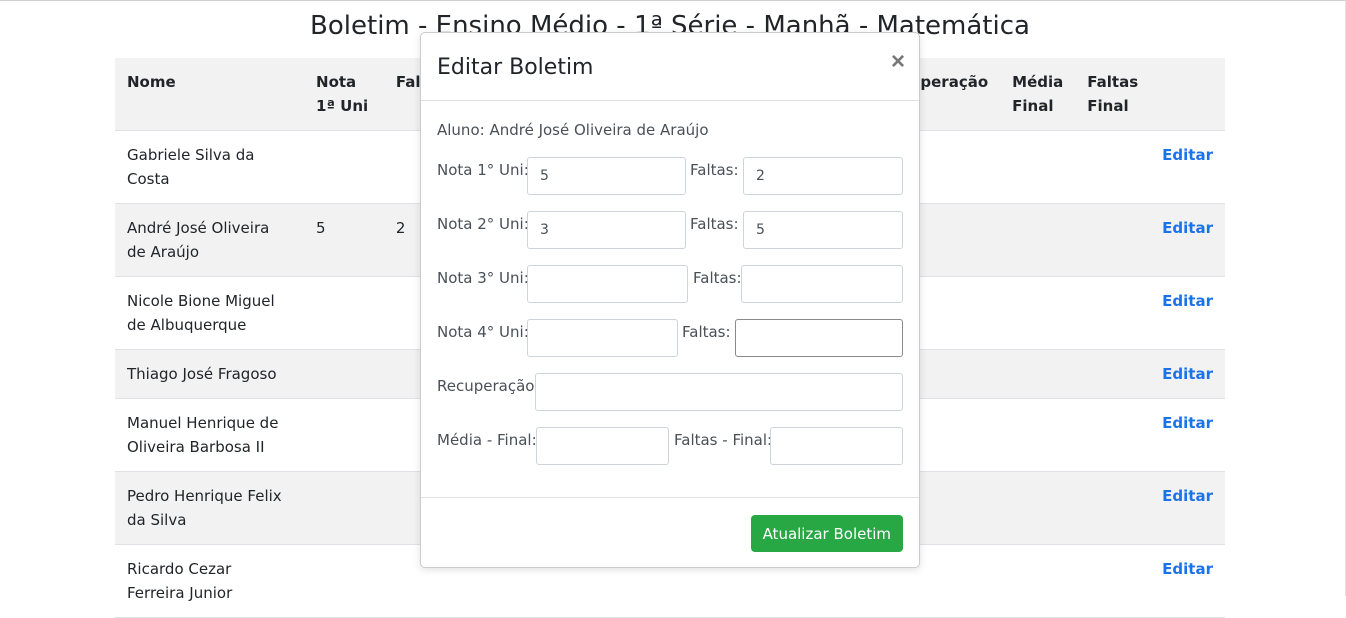 The width and height of the screenshot is (1346, 618). What do you see at coordinates (606, 230) in the screenshot?
I see `nota-2-input` at bounding box center [606, 230].